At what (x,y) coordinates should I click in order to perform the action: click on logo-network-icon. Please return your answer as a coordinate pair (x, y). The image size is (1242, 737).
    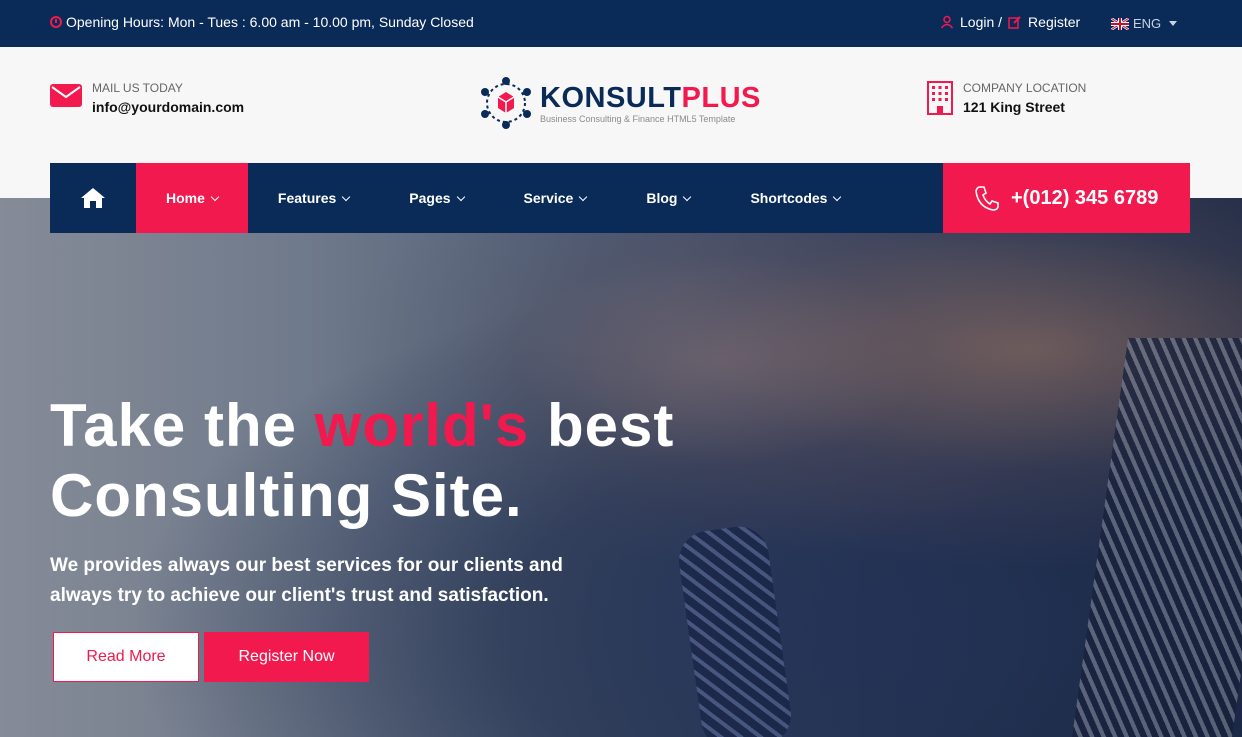
    Looking at the image, I should click on (506, 103).